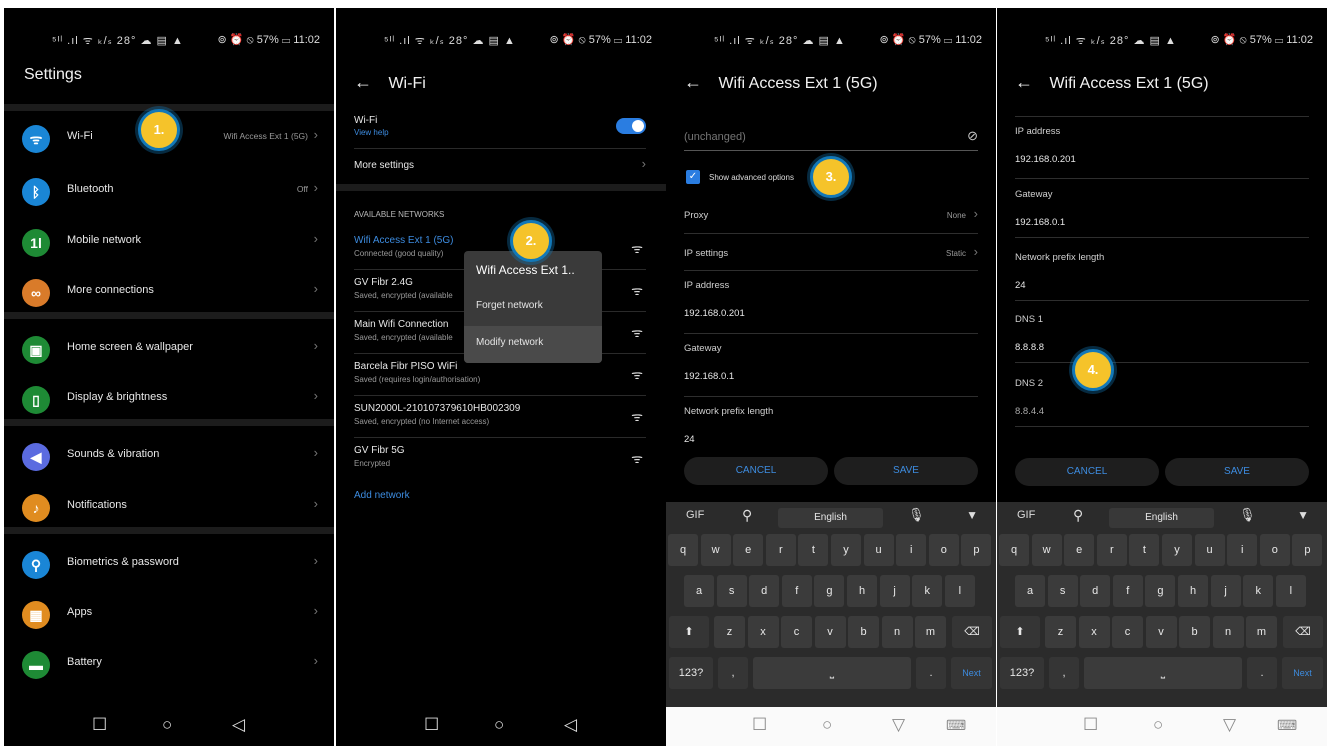 Image resolution: width=1330 pixels, height=747 pixels. I want to click on keyboard-switch-icon: ⌨, so click(956, 725).